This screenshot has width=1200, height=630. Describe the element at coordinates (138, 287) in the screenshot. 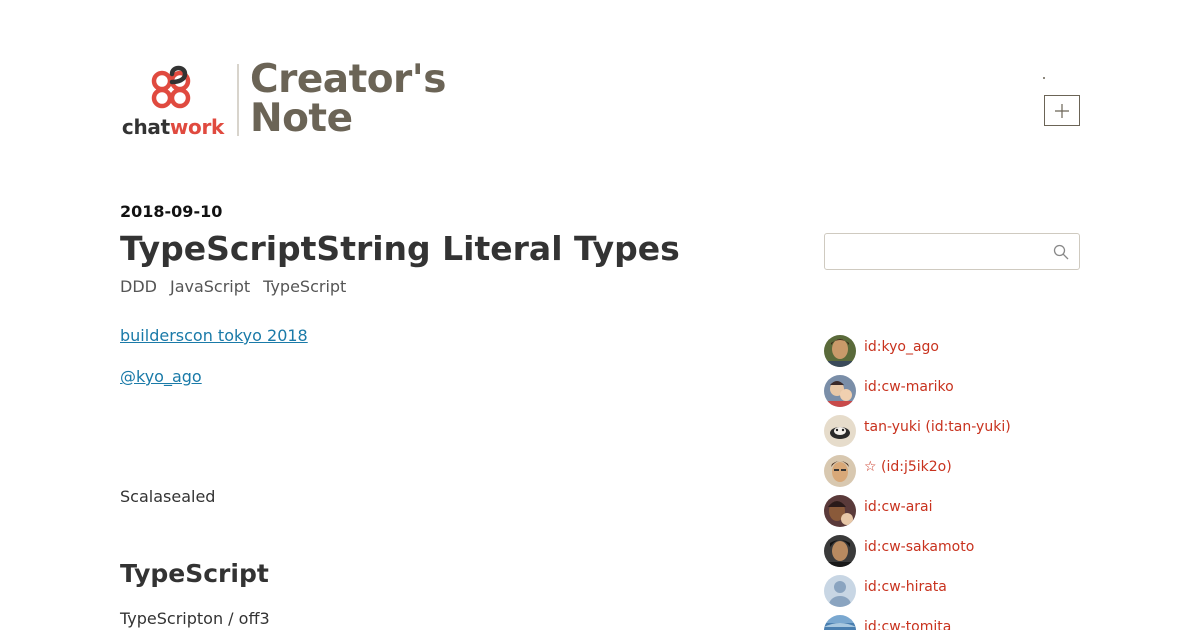

I see `tag-ddd: DDD` at that location.